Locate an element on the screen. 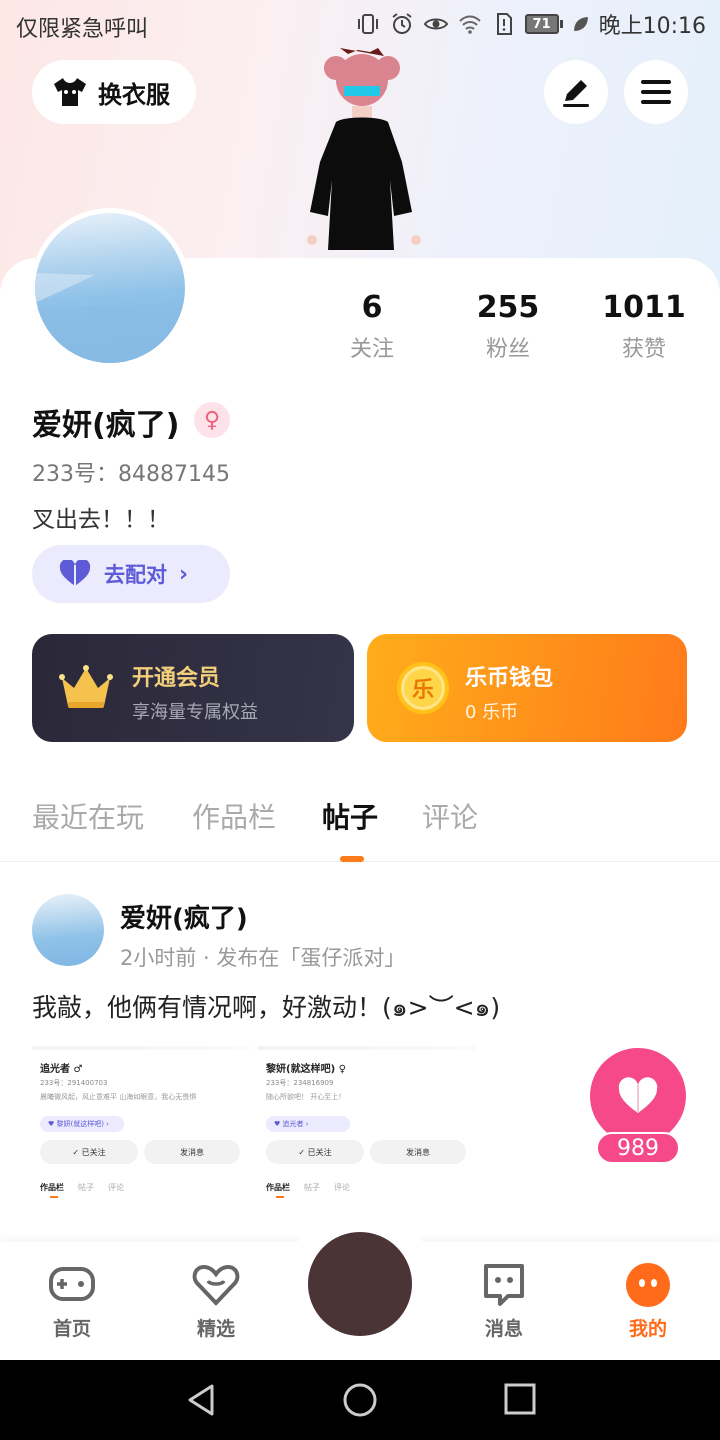 The image size is (720, 1440). likes-label: 获赞 is located at coordinates (643, 349).